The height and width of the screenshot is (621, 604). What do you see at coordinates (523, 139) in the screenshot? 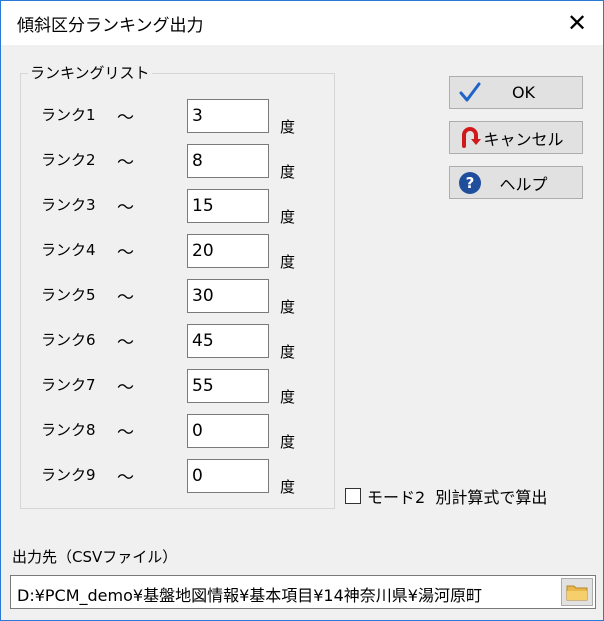
I see `cancel-button-label: キャンセル` at bounding box center [523, 139].